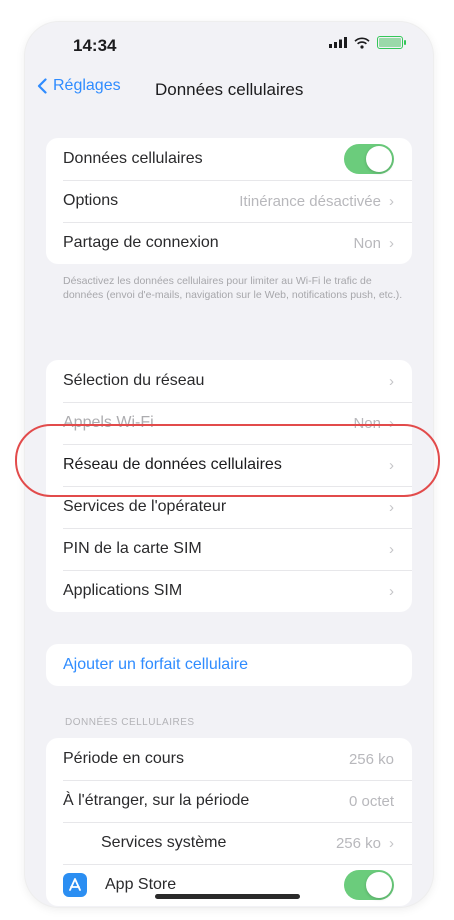  I want to click on roaming-period-value: 0 octet, so click(371, 801).